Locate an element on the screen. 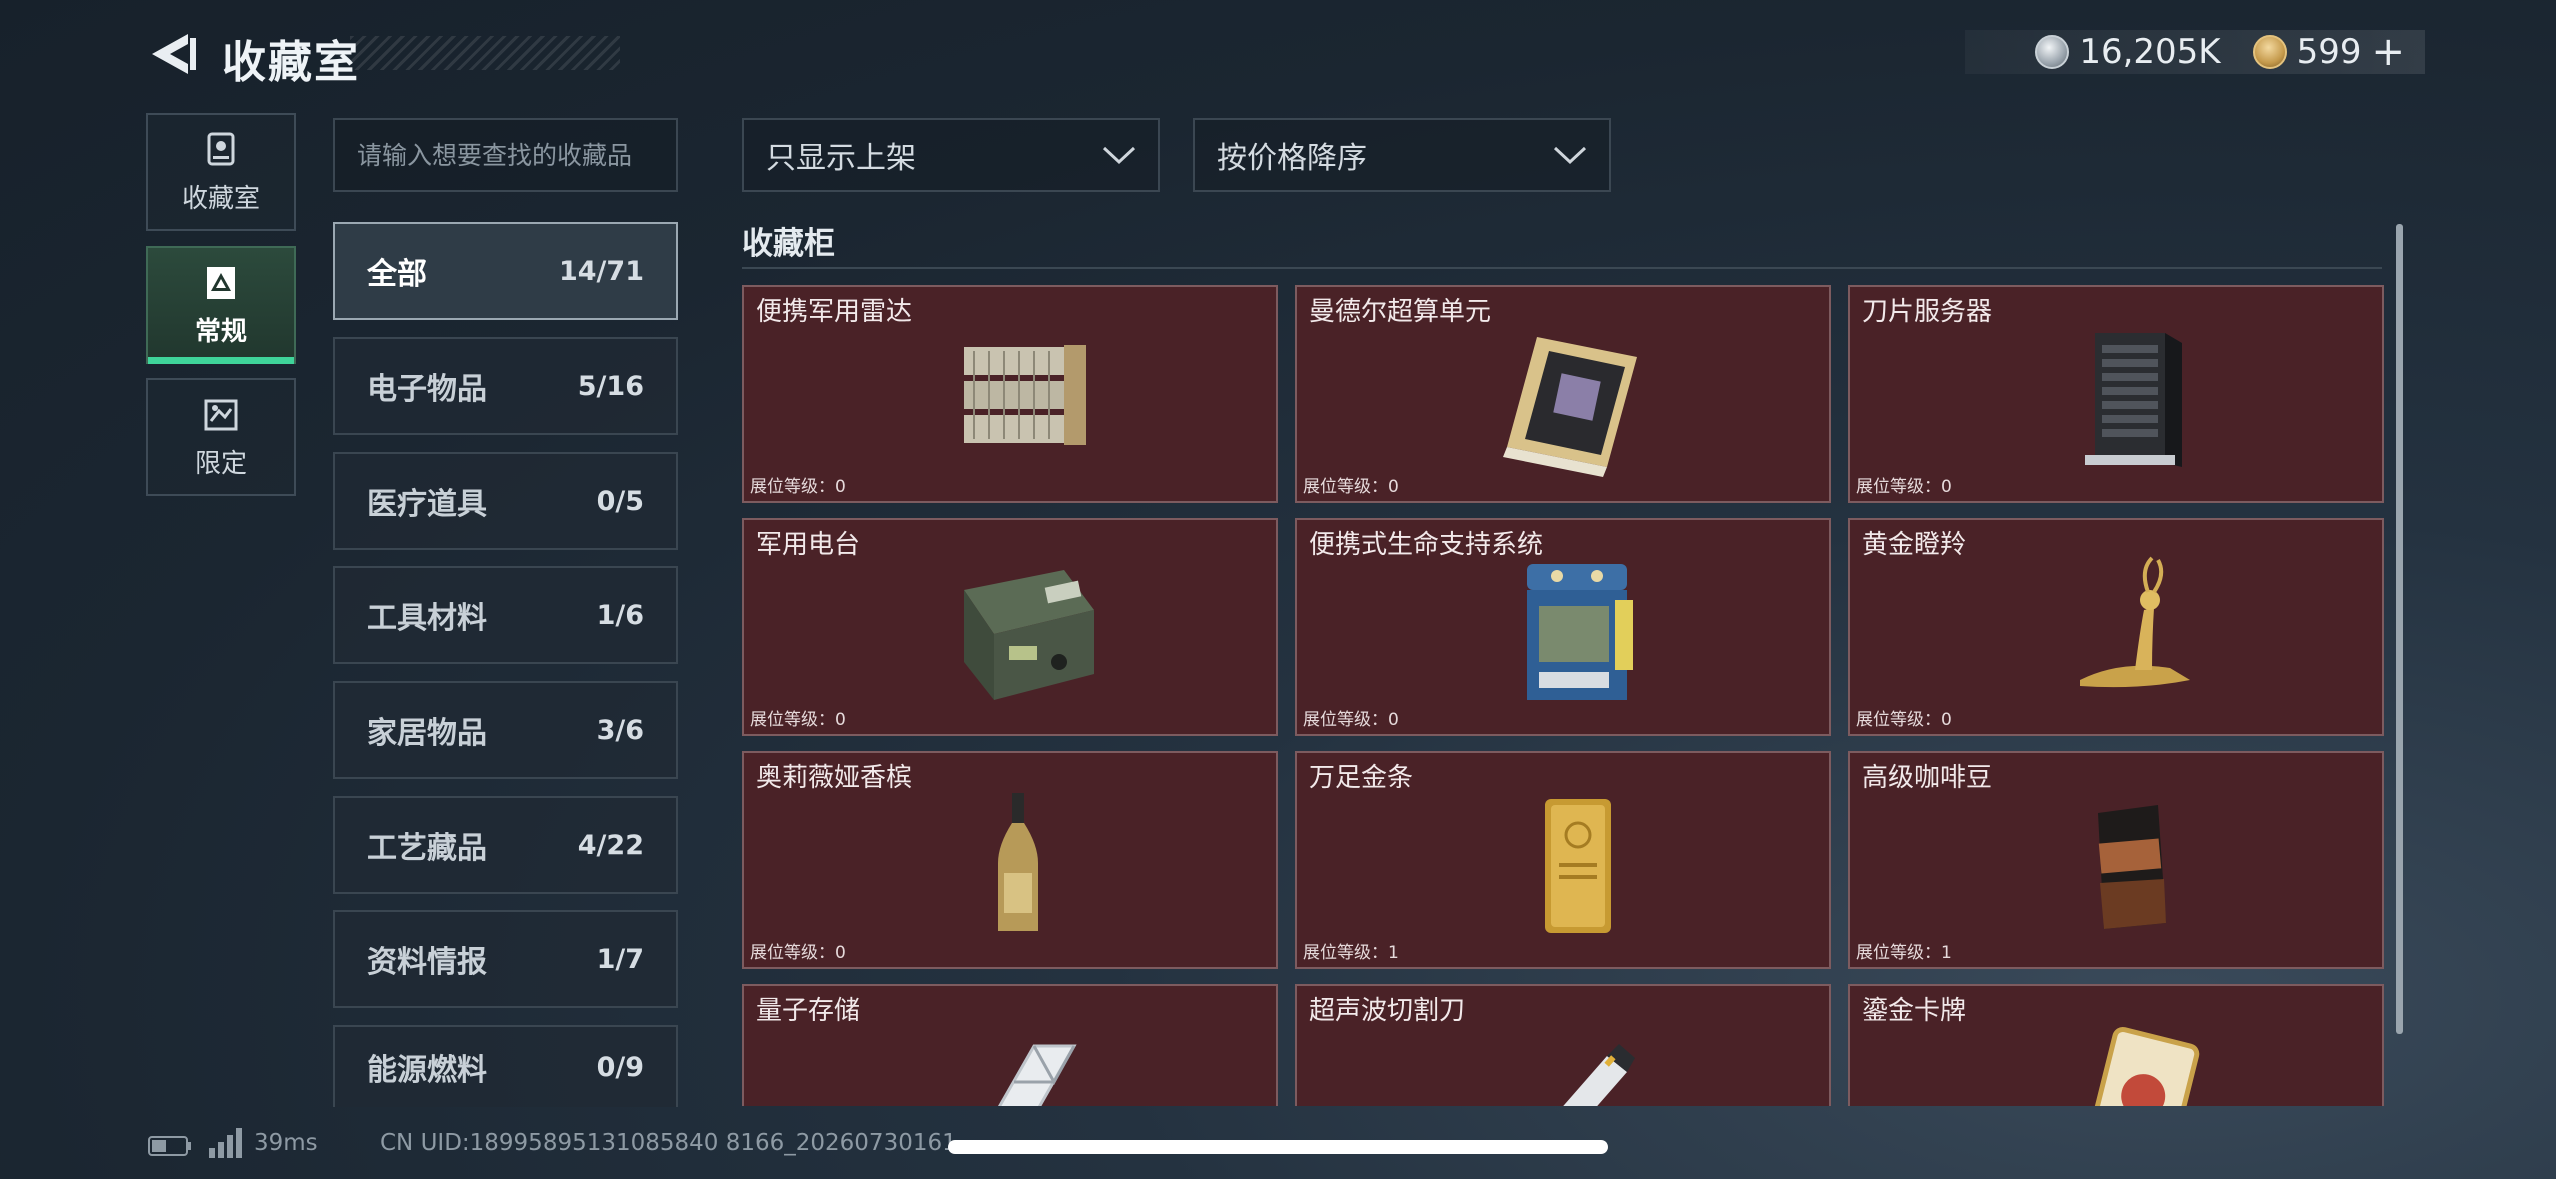 This screenshot has height=1179, width=2556. item-card: 军用电台 展位等级：0 is located at coordinates (1010, 627).